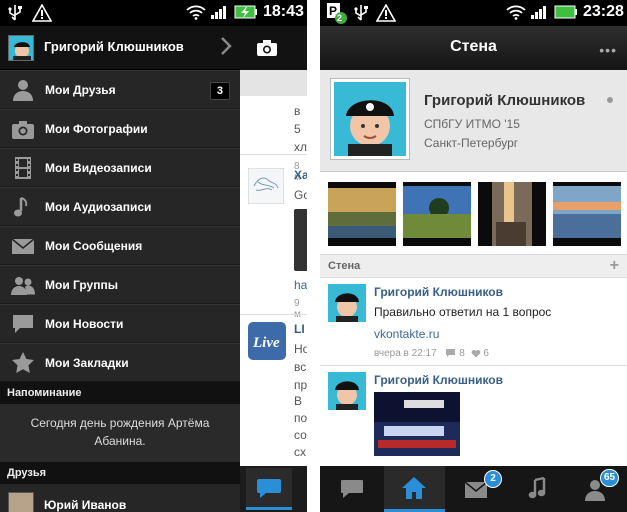 This screenshot has width=627, height=512. I want to click on menu-item-friends: Мои Друзья 3, so click(120, 89).